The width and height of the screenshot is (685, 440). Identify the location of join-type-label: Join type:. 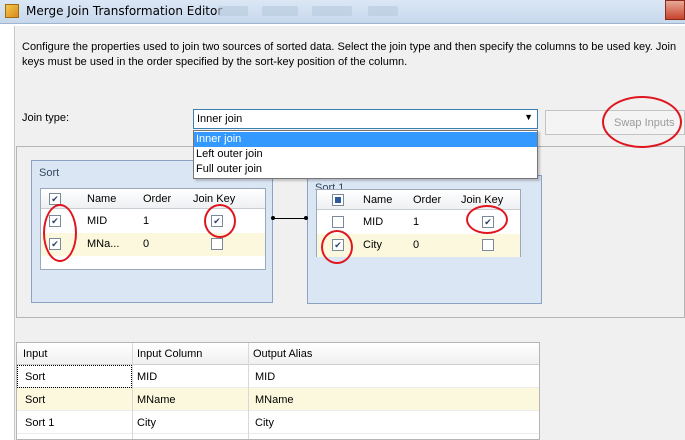
(46, 118).